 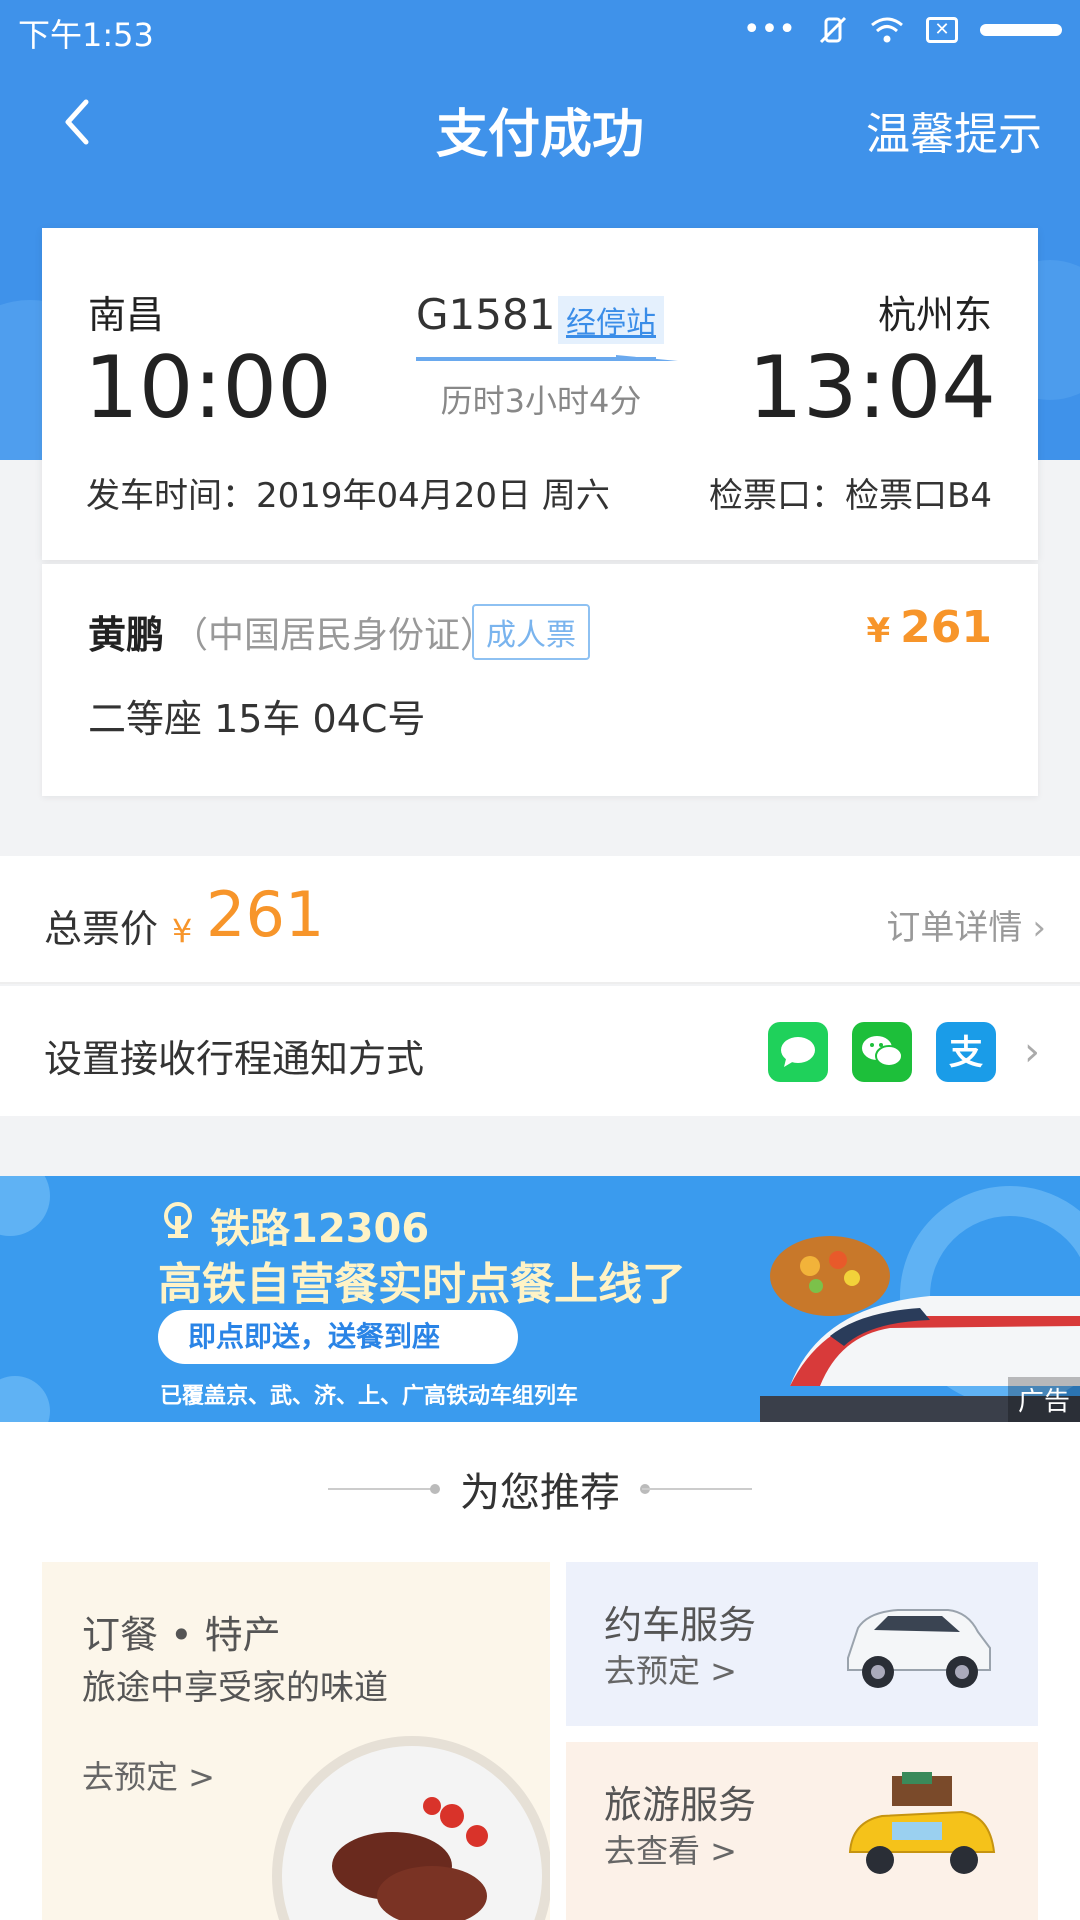 I want to click on status-icons: ••• ✕, so click(x=902, y=29).